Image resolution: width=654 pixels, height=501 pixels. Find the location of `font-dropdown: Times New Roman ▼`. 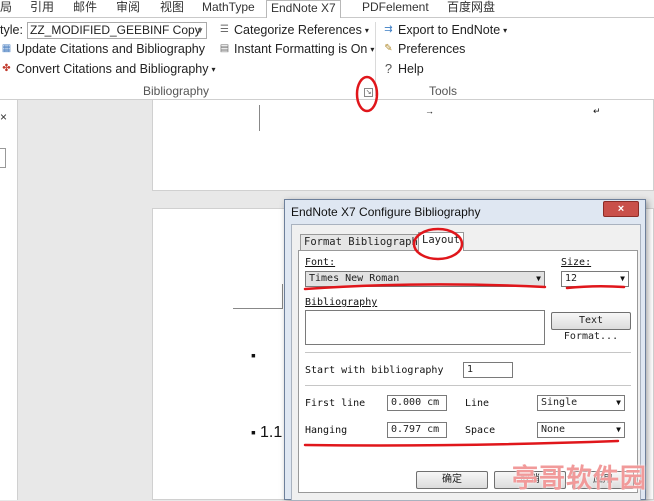

font-dropdown: Times New Roman ▼ is located at coordinates (425, 279).